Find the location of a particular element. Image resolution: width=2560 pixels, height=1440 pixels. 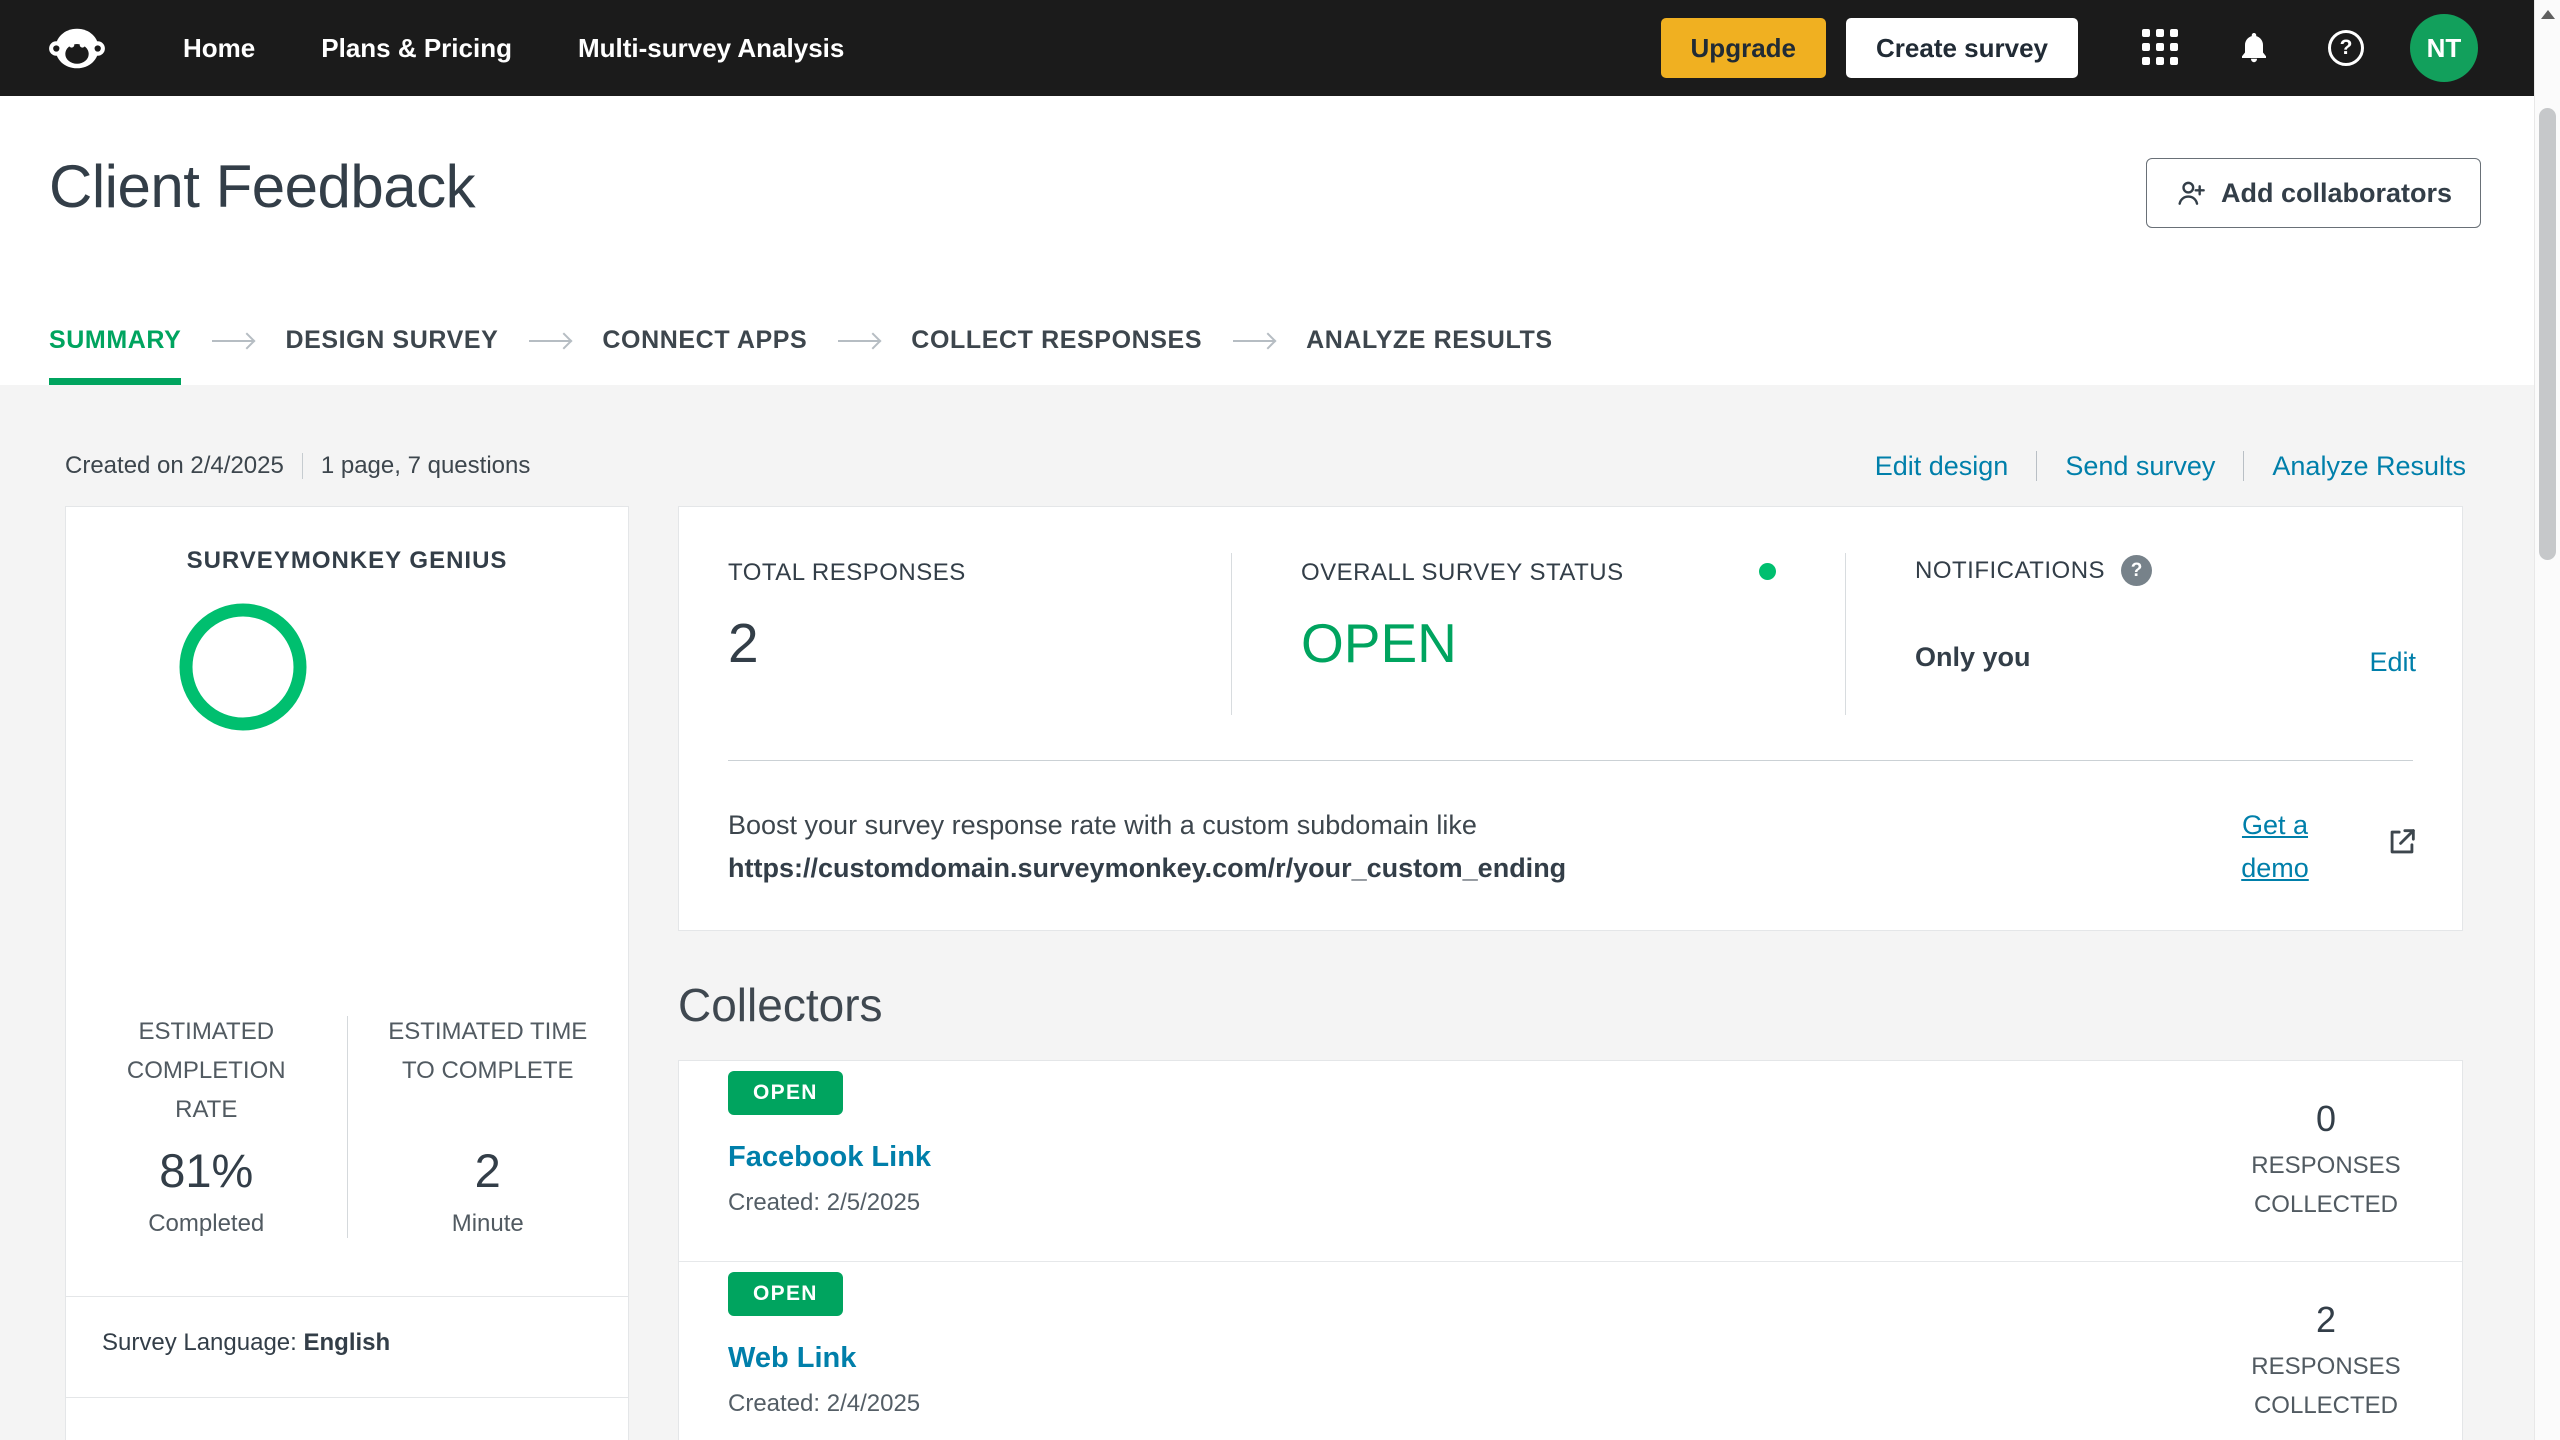

tab-connect-apps: CONNECT APPS is located at coordinates (704, 340).